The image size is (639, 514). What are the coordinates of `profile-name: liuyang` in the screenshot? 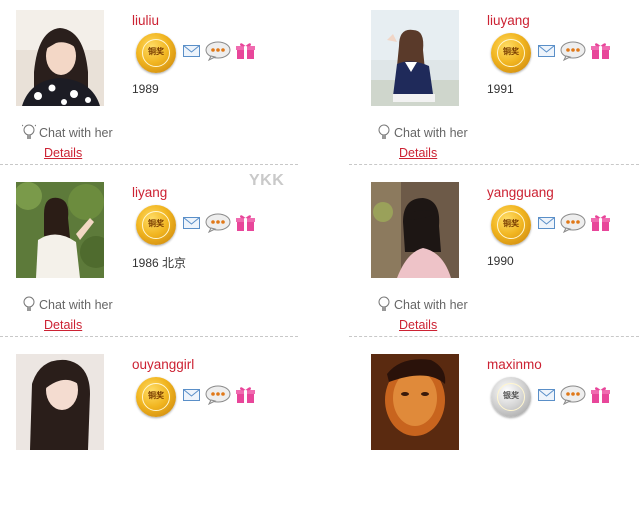 It's located at (508, 20).